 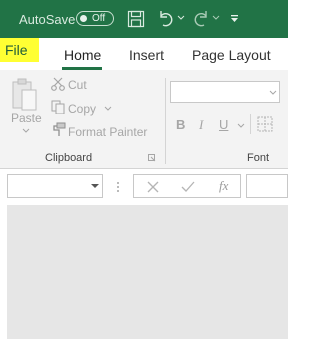 What do you see at coordinates (166, 19) in the screenshot?
I see `undo-icon` at bounding box center [166, 19].